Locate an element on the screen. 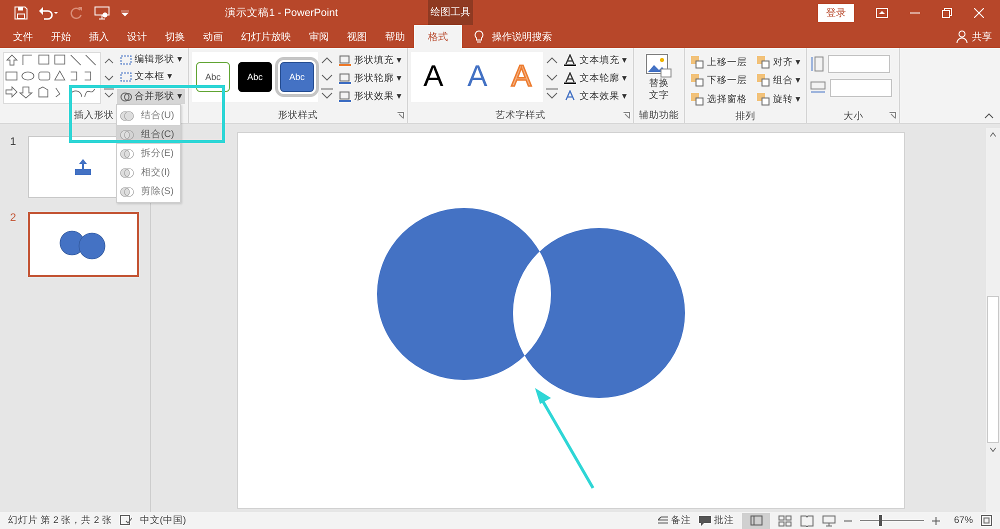  zoom-percent: 67% is located at coordinates (963, 520).